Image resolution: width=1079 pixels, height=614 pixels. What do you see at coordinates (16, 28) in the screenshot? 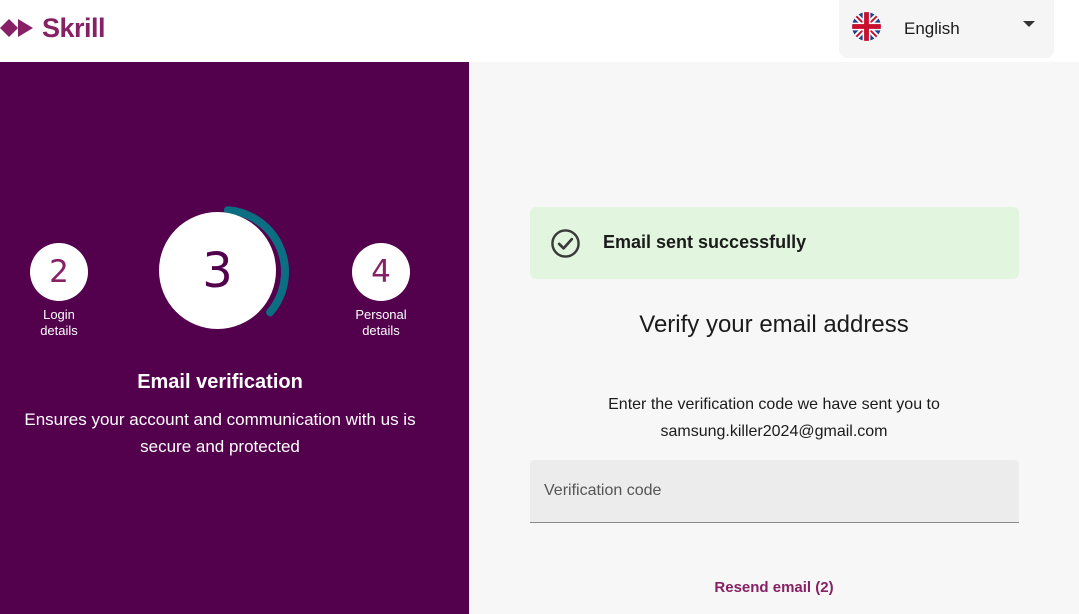
I see `skrill-logo-icon` at bounding box center [16, 28].